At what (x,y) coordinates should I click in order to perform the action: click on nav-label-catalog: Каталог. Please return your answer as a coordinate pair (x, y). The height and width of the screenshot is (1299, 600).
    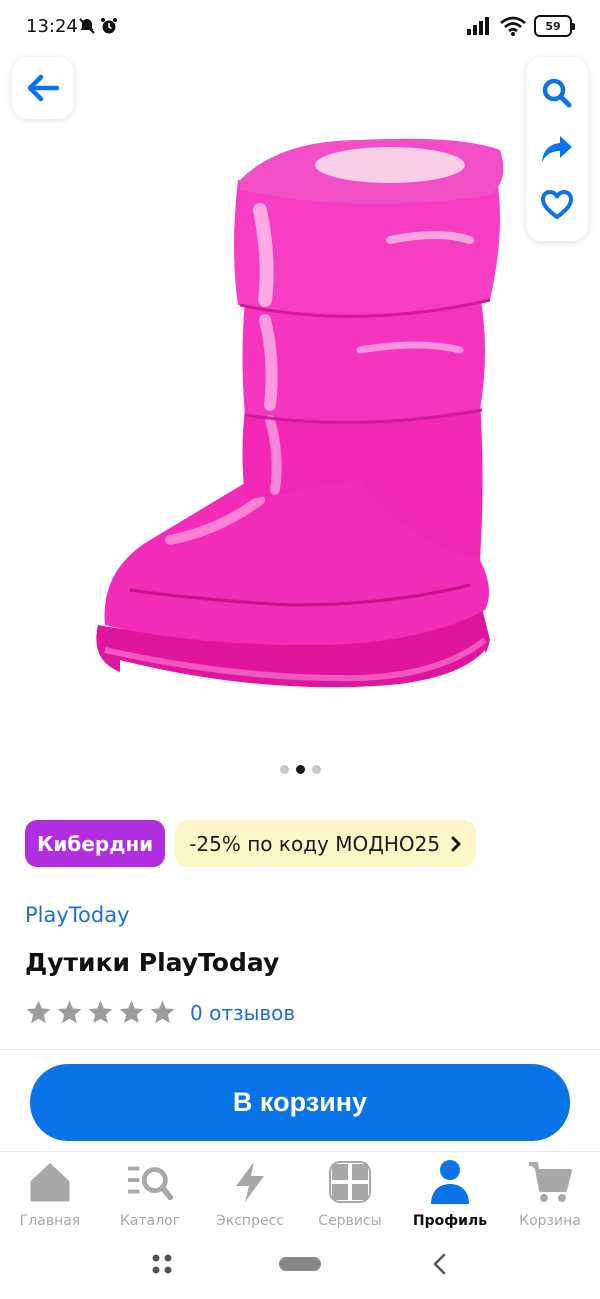
    Looking at the image, I should click on (150, 1221).